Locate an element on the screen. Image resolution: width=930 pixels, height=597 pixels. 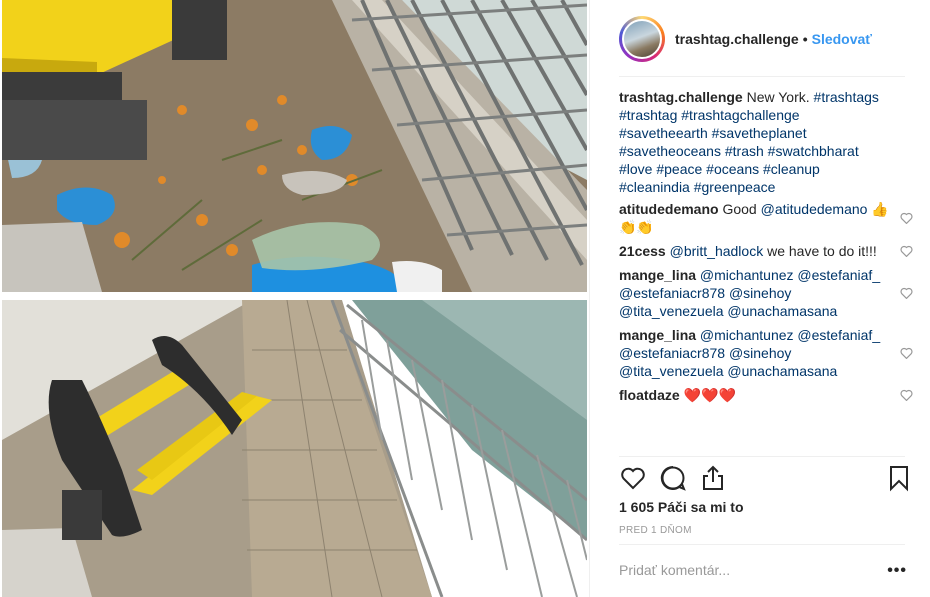
avatar-image is located at coordinates (642, 39).